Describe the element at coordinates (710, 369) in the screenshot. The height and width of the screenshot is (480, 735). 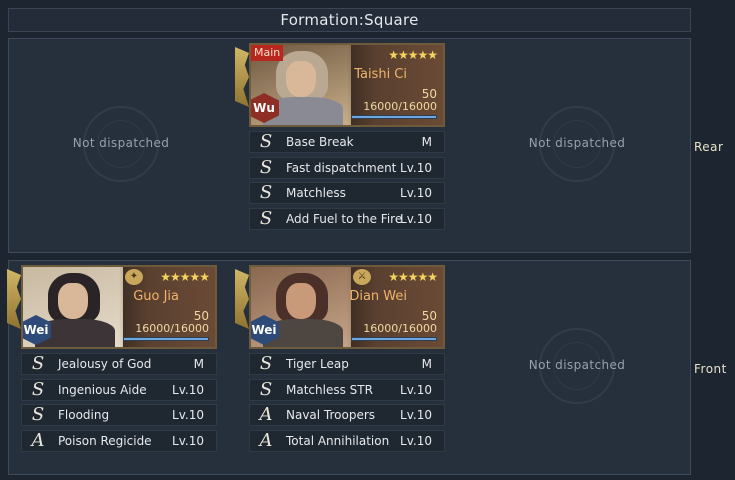
I see `front-label: Front` at that location.